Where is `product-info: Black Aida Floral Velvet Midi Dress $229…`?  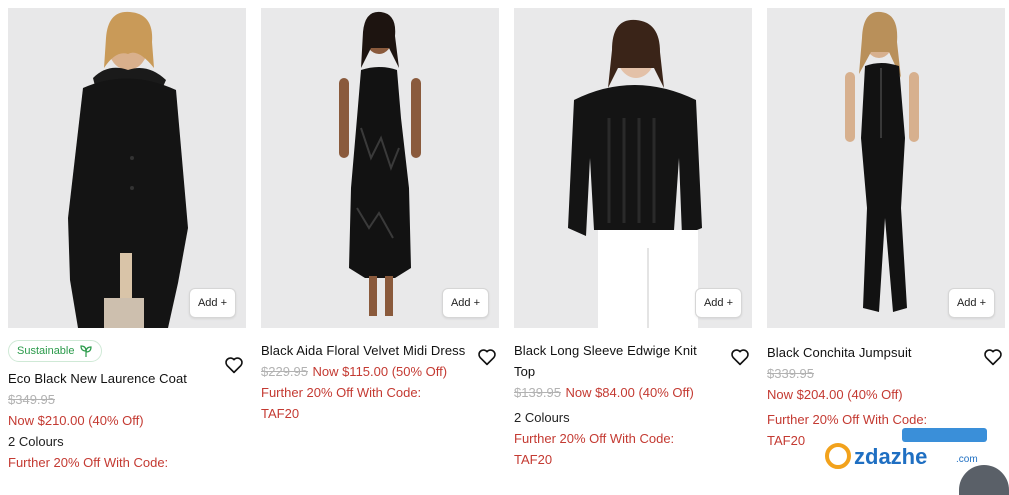
product-info: Black Aida Floral Velvet Midi Dress $229… is located at coordinates (380, 376).